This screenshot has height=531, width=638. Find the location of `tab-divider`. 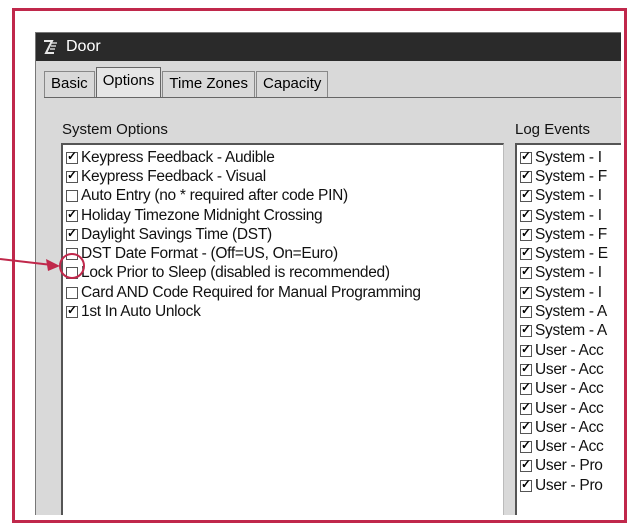

tab-divider is located at coordinates (332, 97).